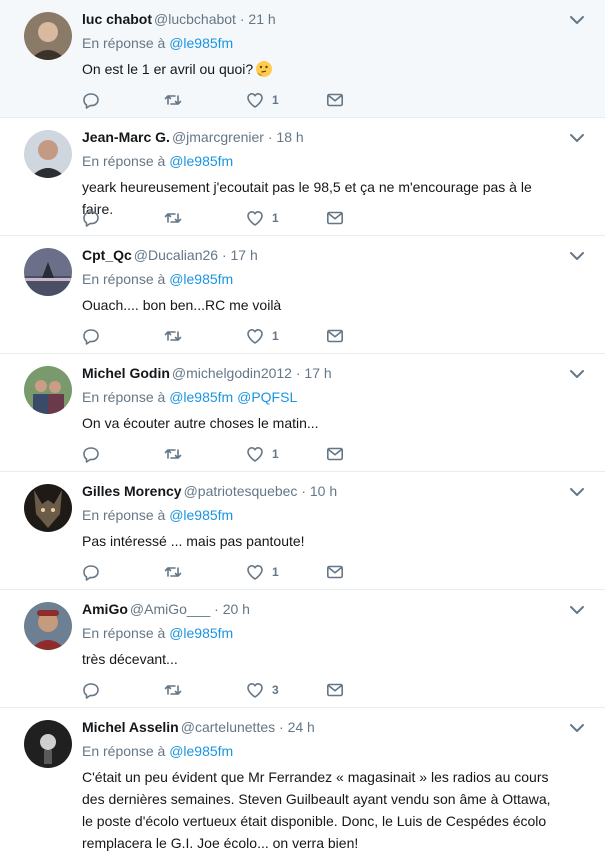 Image resolution: width=605 pixels, height=852 pixels. I want to click on avatar-image, so click(48, 508).